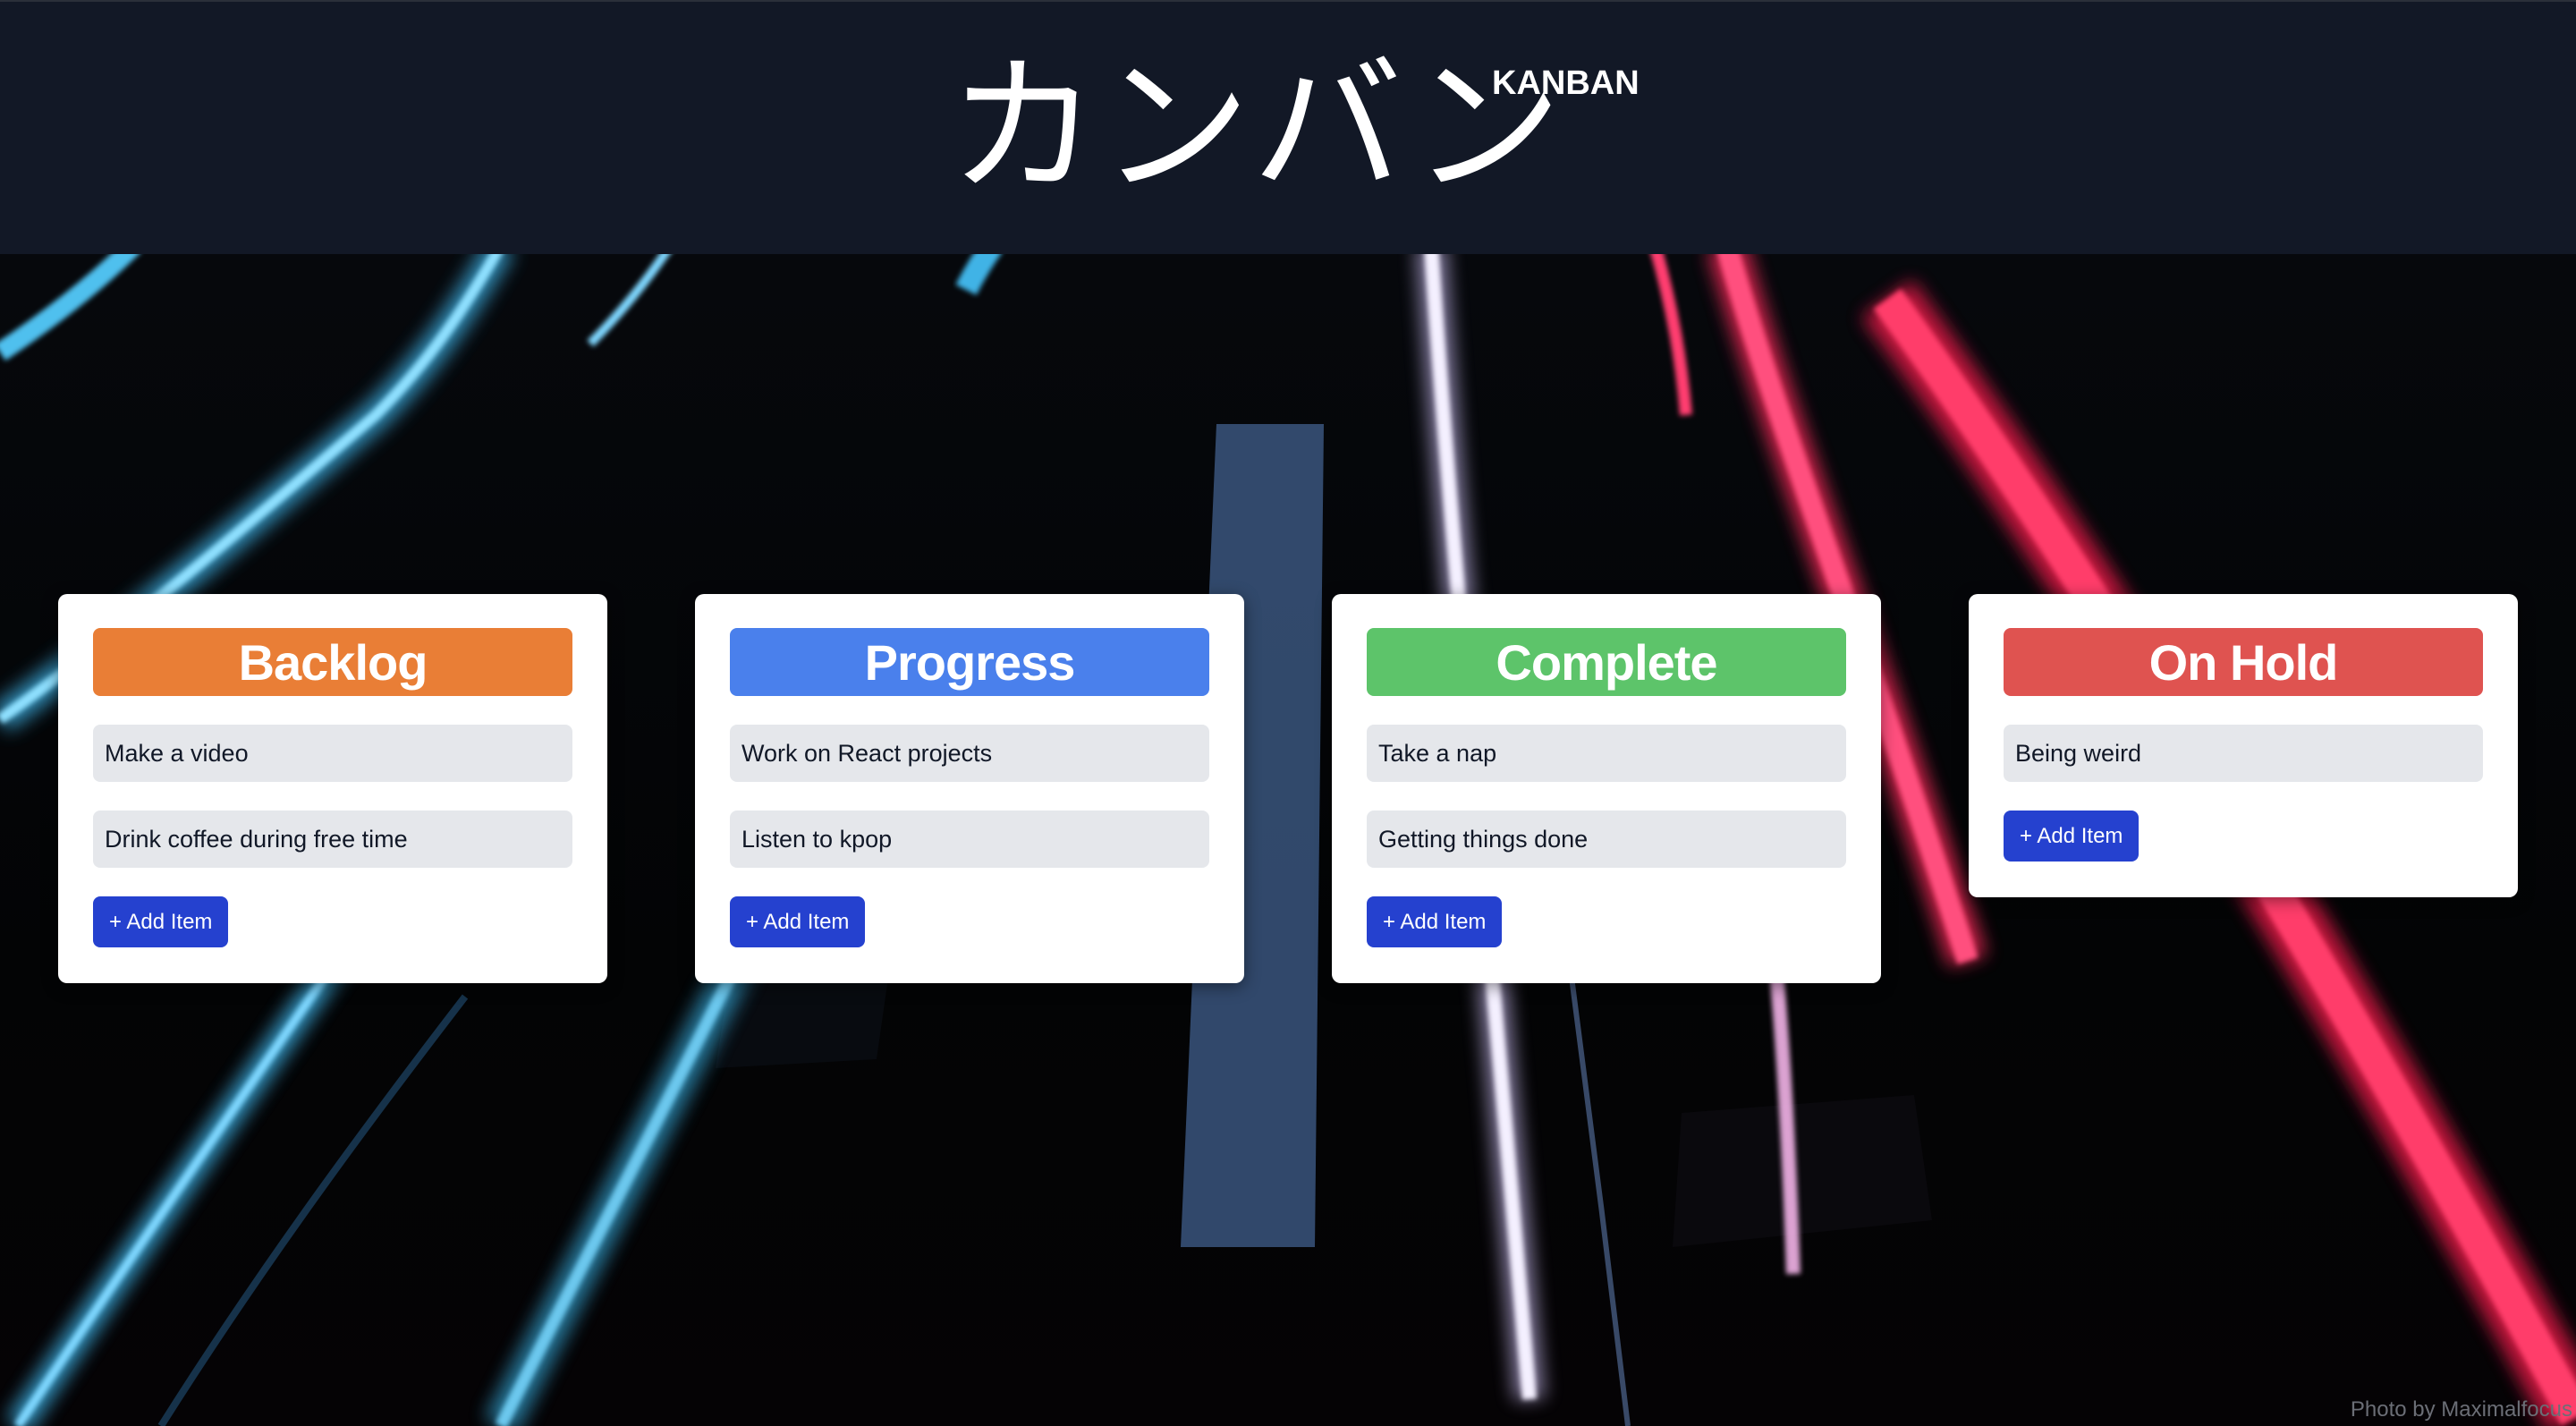 The width and height of the screenshot is (2576, 1426). I want to click on item-list: Work on React projects Listen to kpop, so click(969, 797).